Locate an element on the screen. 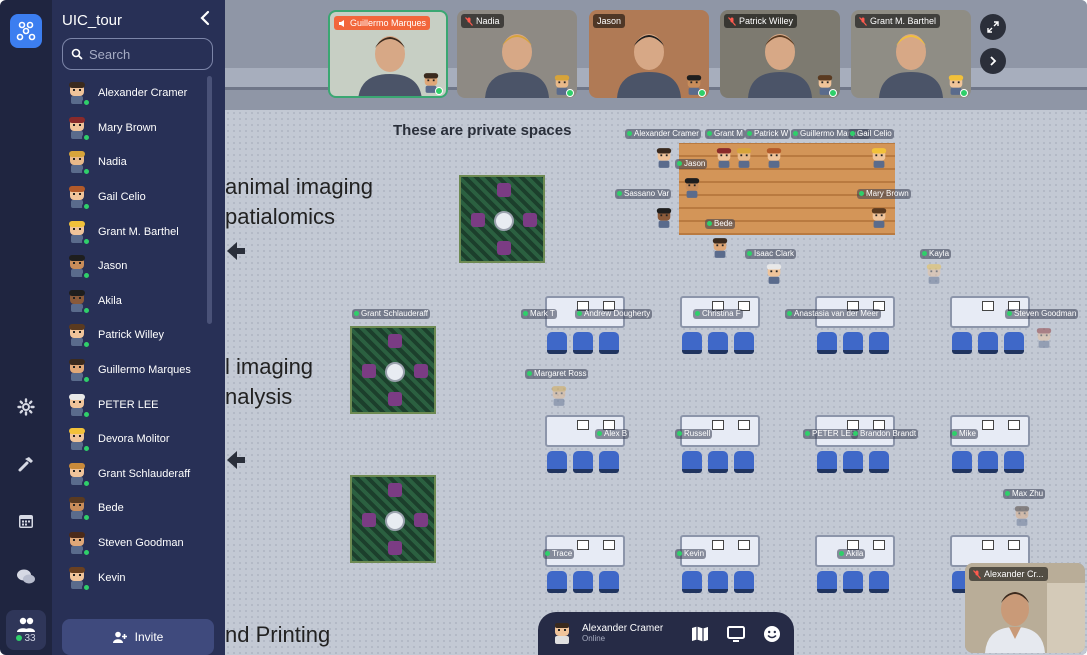 The height and width of the screenshot is (655, 1087). gather-logo-icon is located at coordinates (26, 31).